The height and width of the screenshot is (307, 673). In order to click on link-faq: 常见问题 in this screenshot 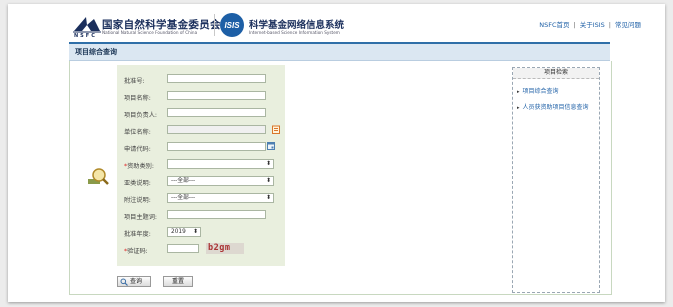, I will do `click(628, 25)`.